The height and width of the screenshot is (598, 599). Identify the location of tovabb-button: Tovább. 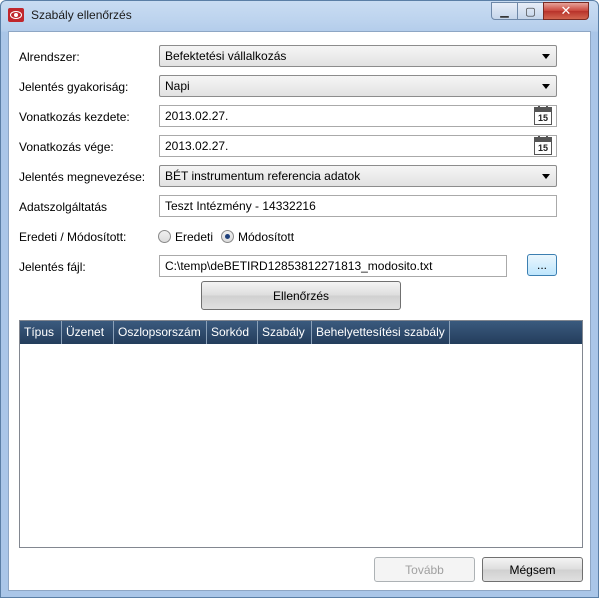
(424, 569).